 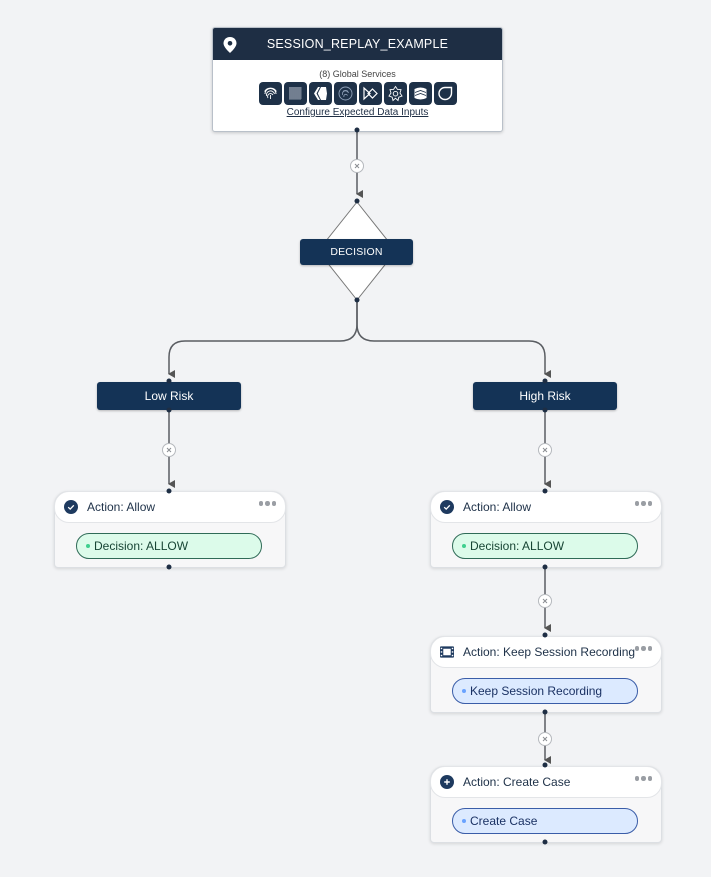 What do you see at coordinates (356, 252) in the screenshot?
I see `decision-node: DECISION` at bounding box center [356, 252].